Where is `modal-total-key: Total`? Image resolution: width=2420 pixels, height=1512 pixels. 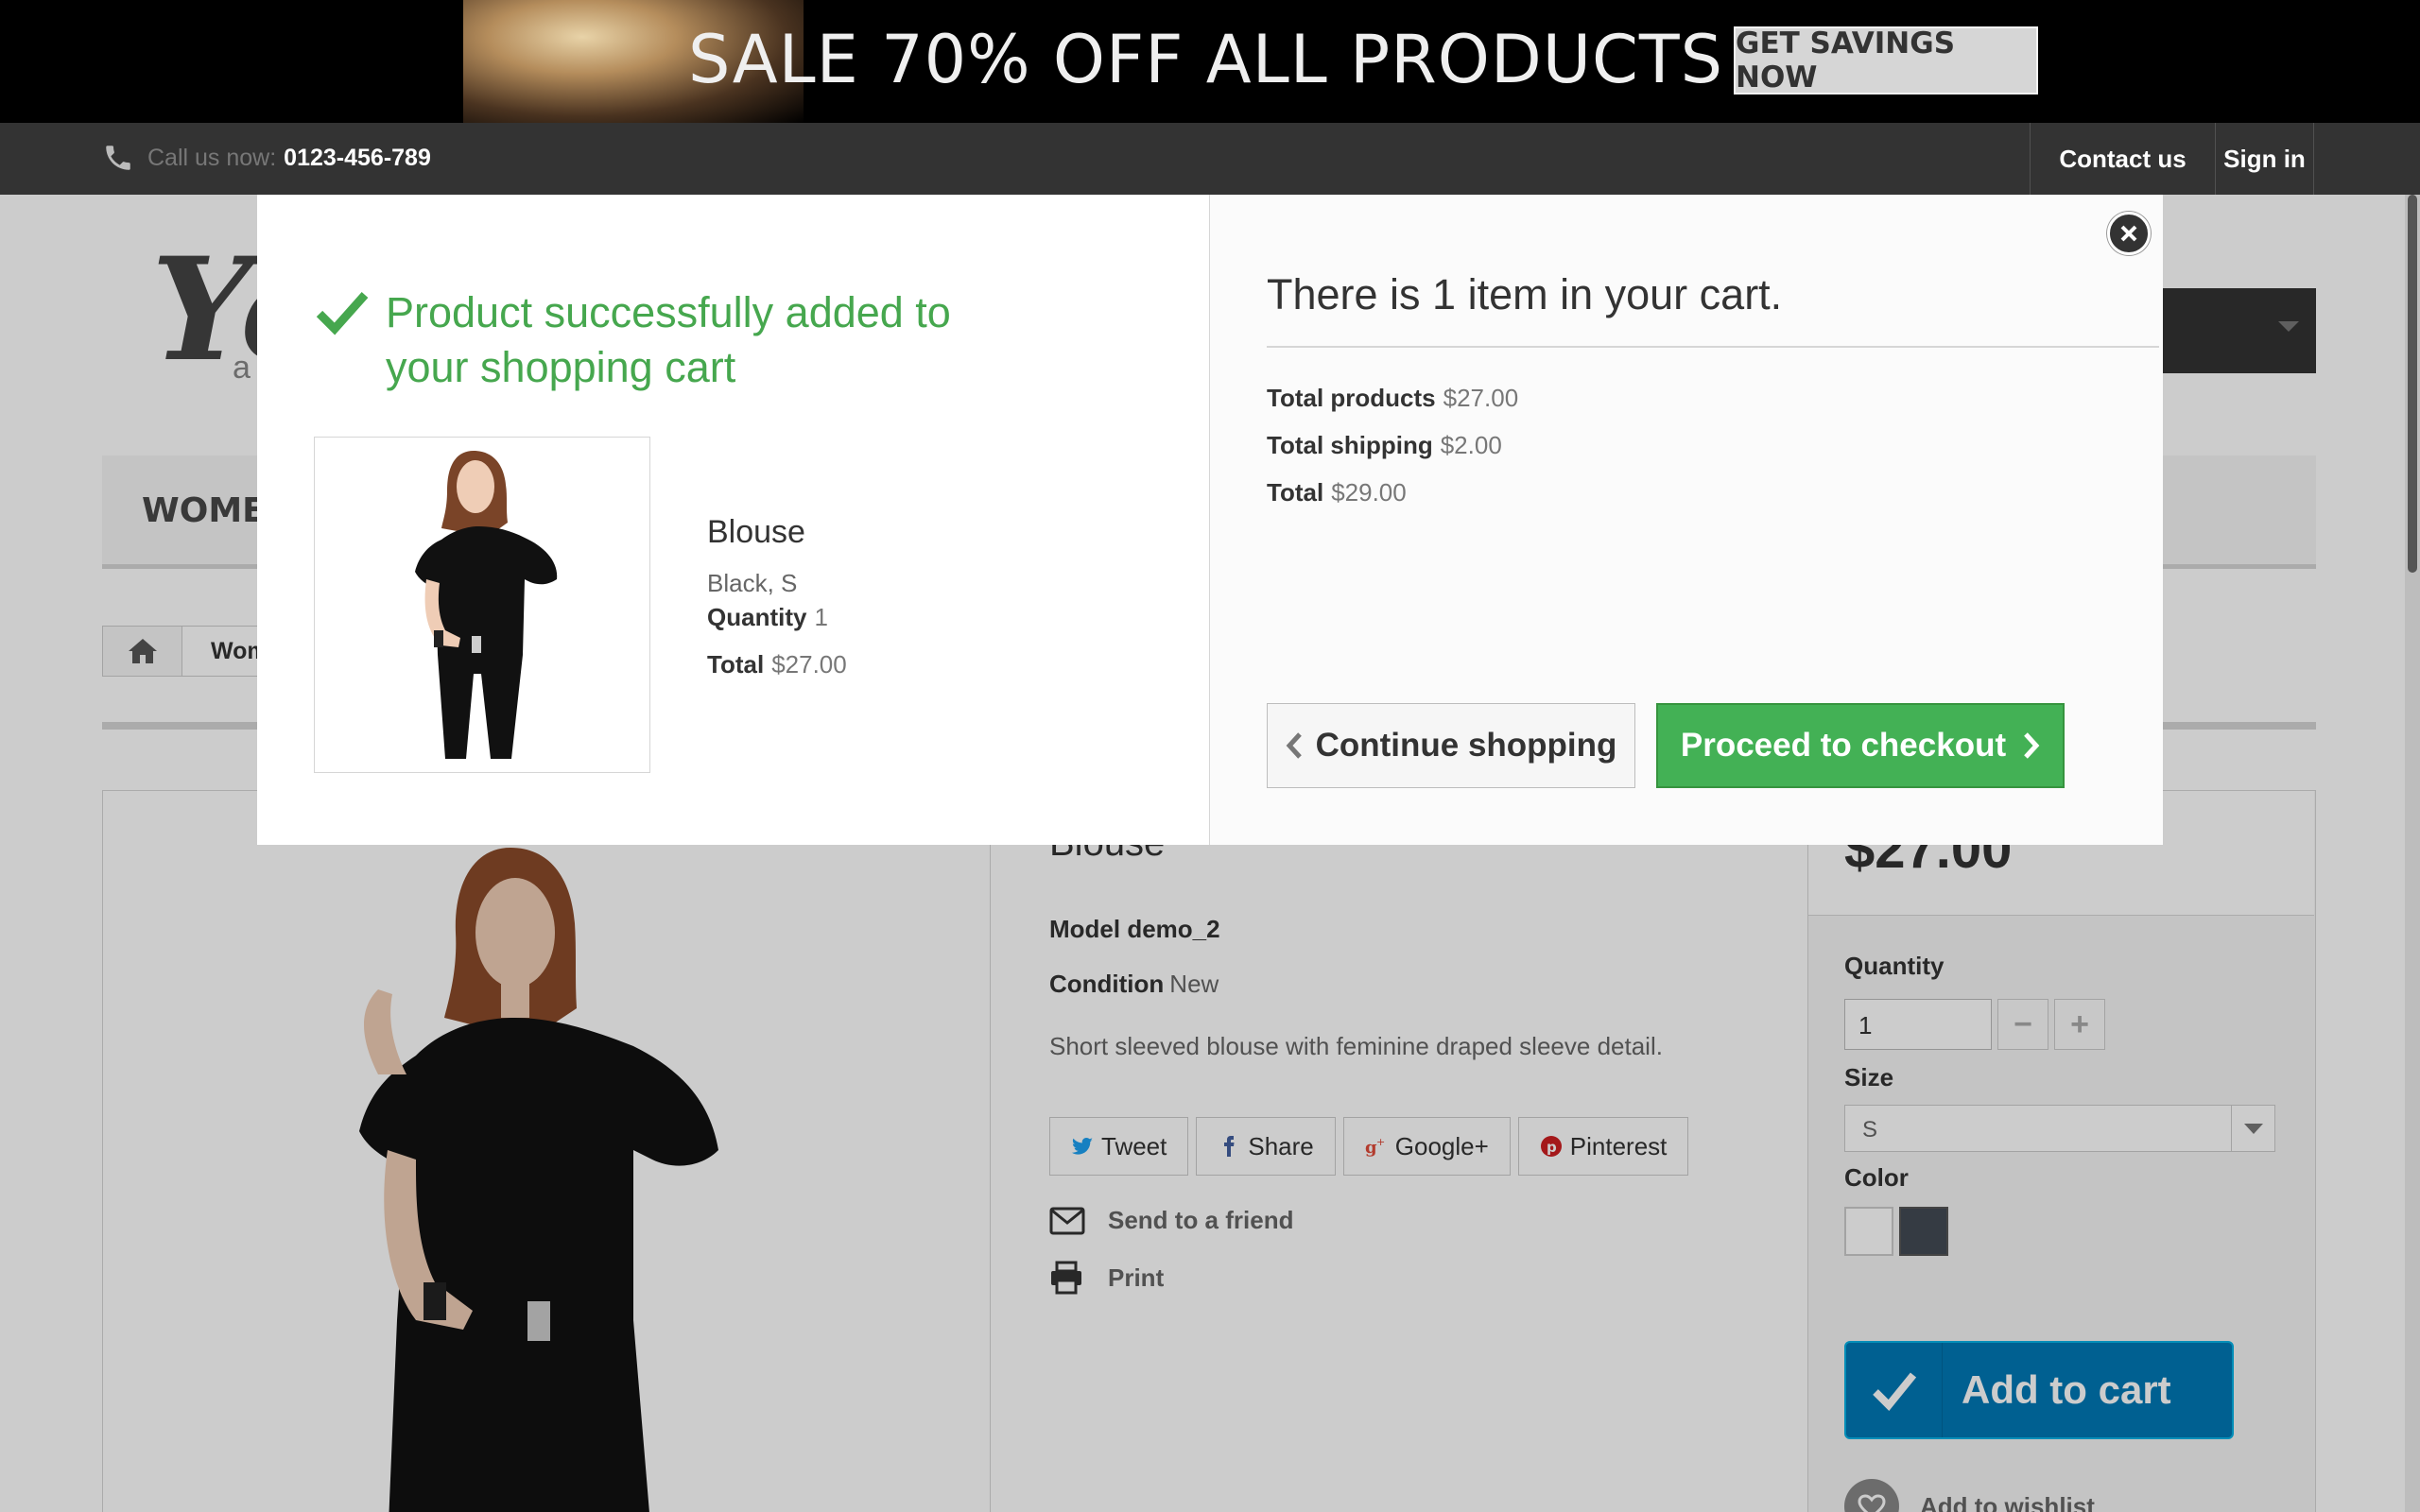
modal-total-key: Total is located at coordinates (736, 664).